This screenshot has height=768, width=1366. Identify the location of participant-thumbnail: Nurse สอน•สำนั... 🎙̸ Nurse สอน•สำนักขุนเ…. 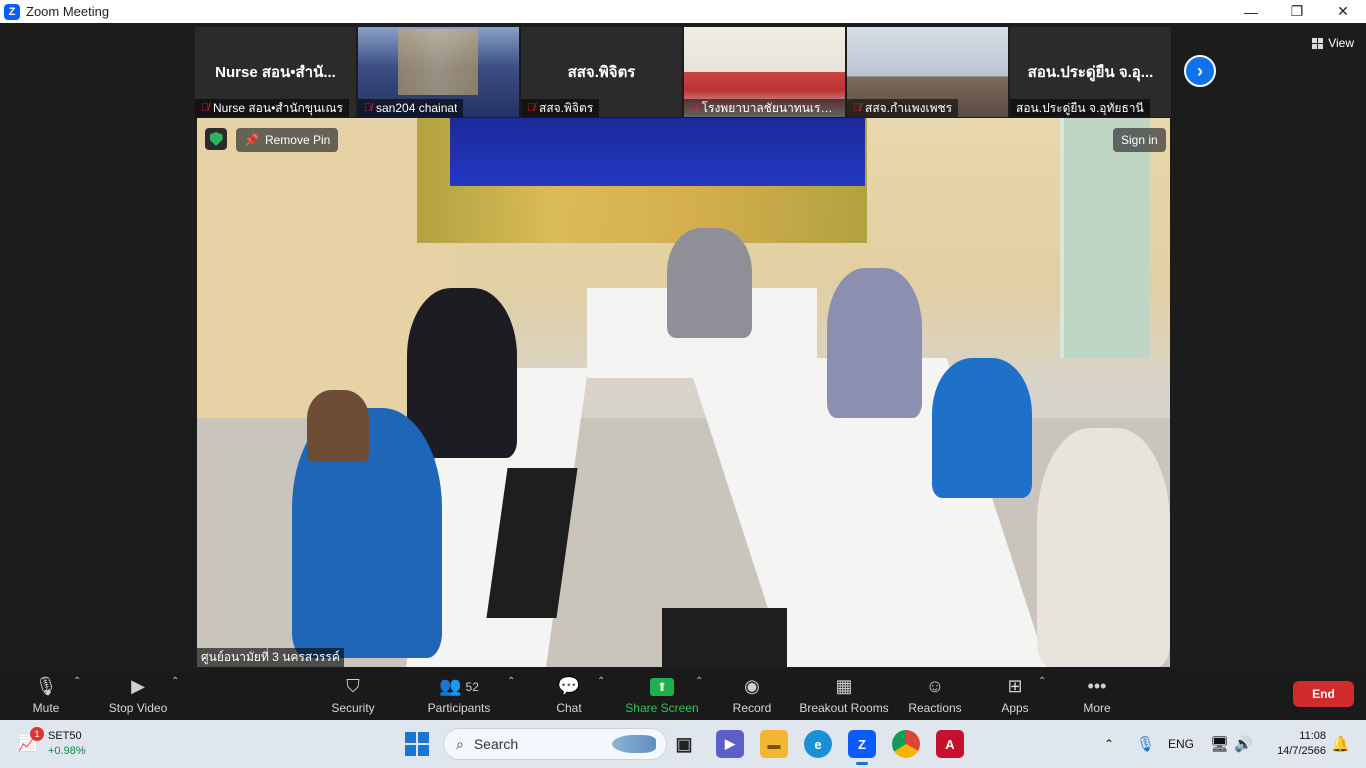
(275, 72).